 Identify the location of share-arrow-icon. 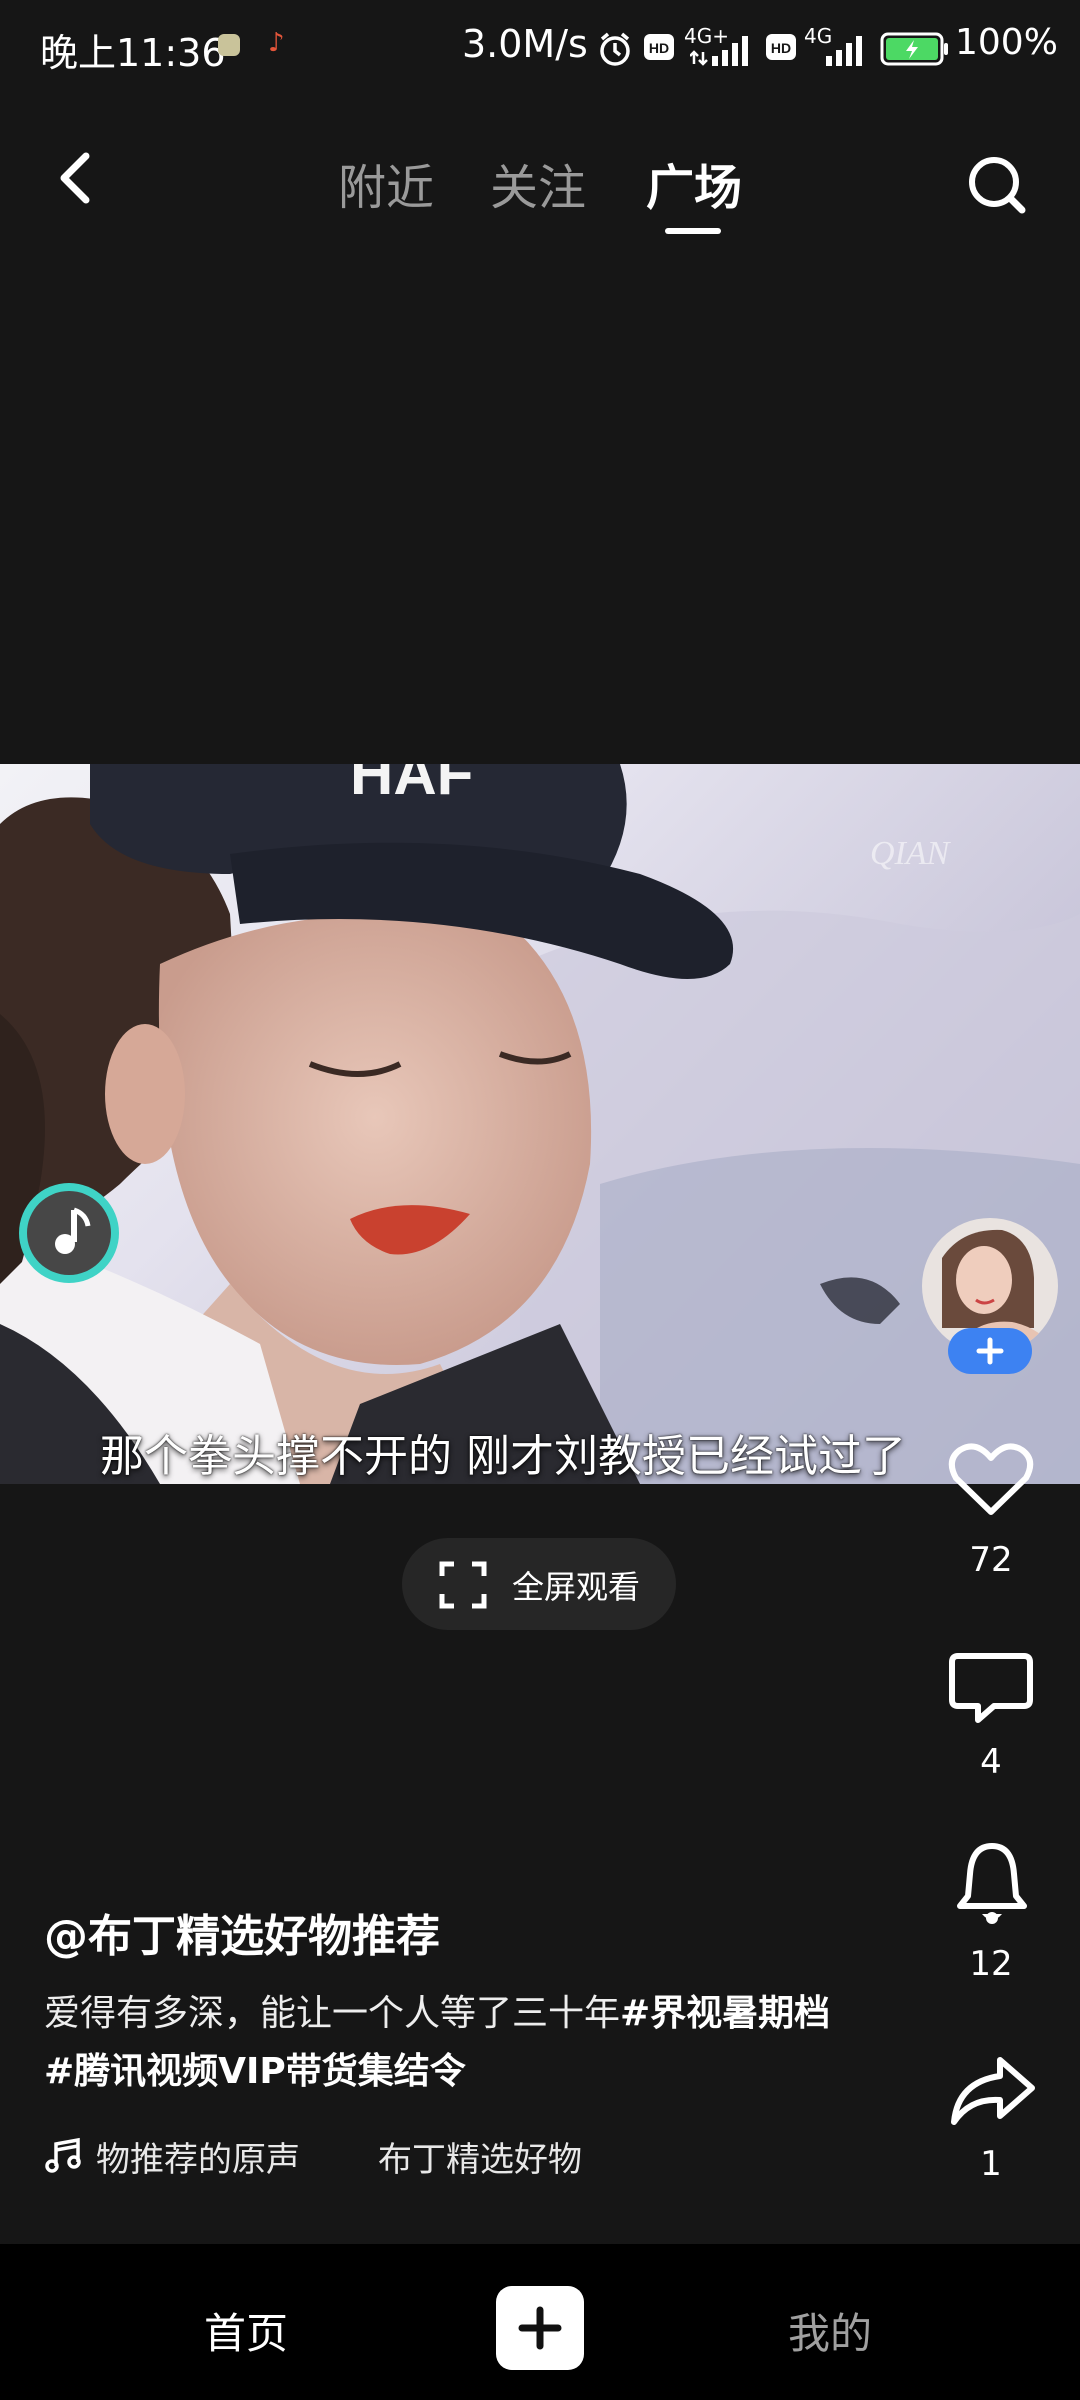
(993, 2091).